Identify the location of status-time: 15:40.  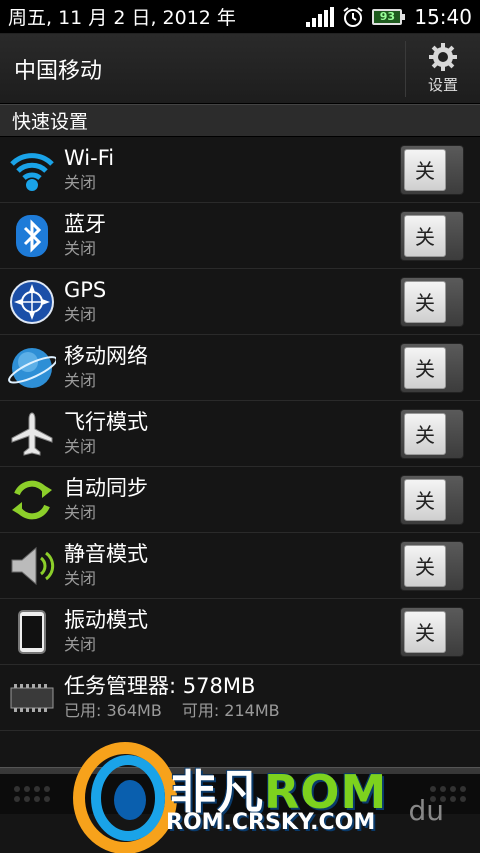
(443, 16).